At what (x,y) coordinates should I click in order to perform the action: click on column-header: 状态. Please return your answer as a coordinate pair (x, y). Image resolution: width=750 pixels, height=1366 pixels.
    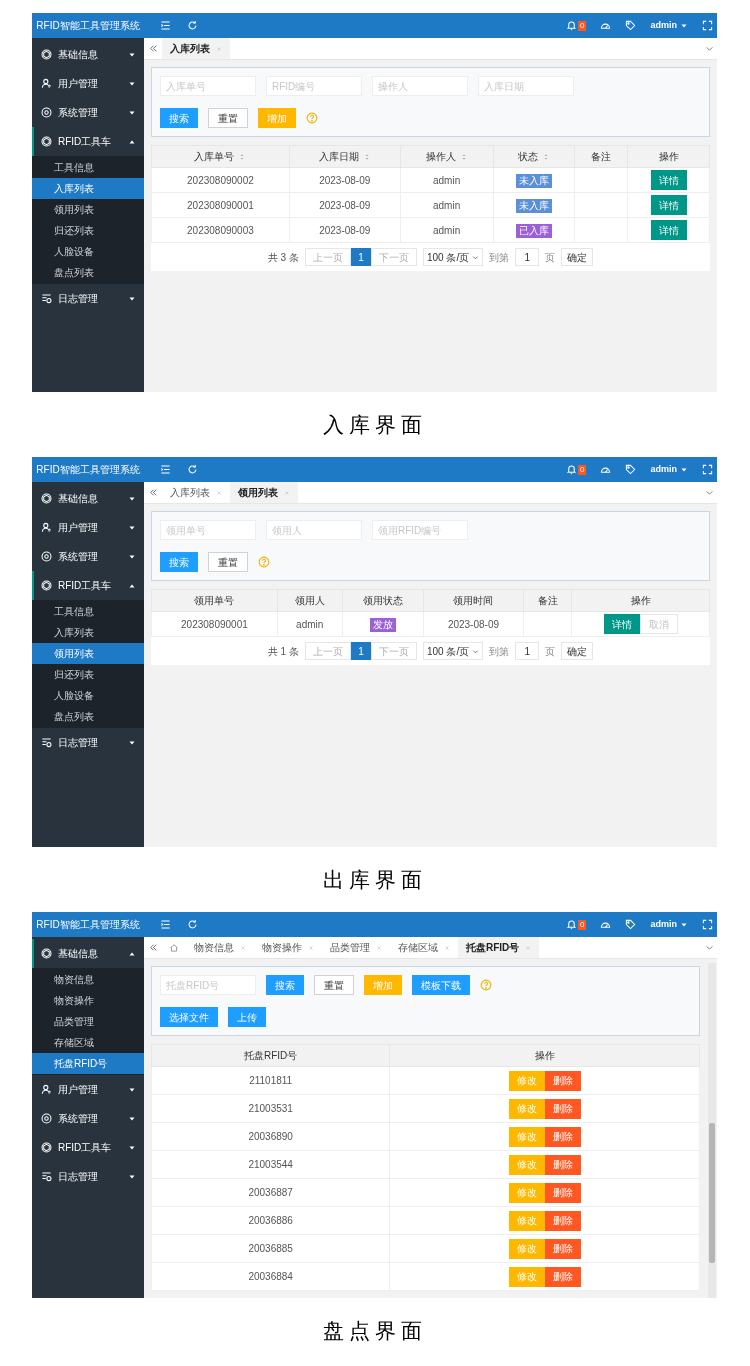
    Looking at the image, I should click on (527, 157).